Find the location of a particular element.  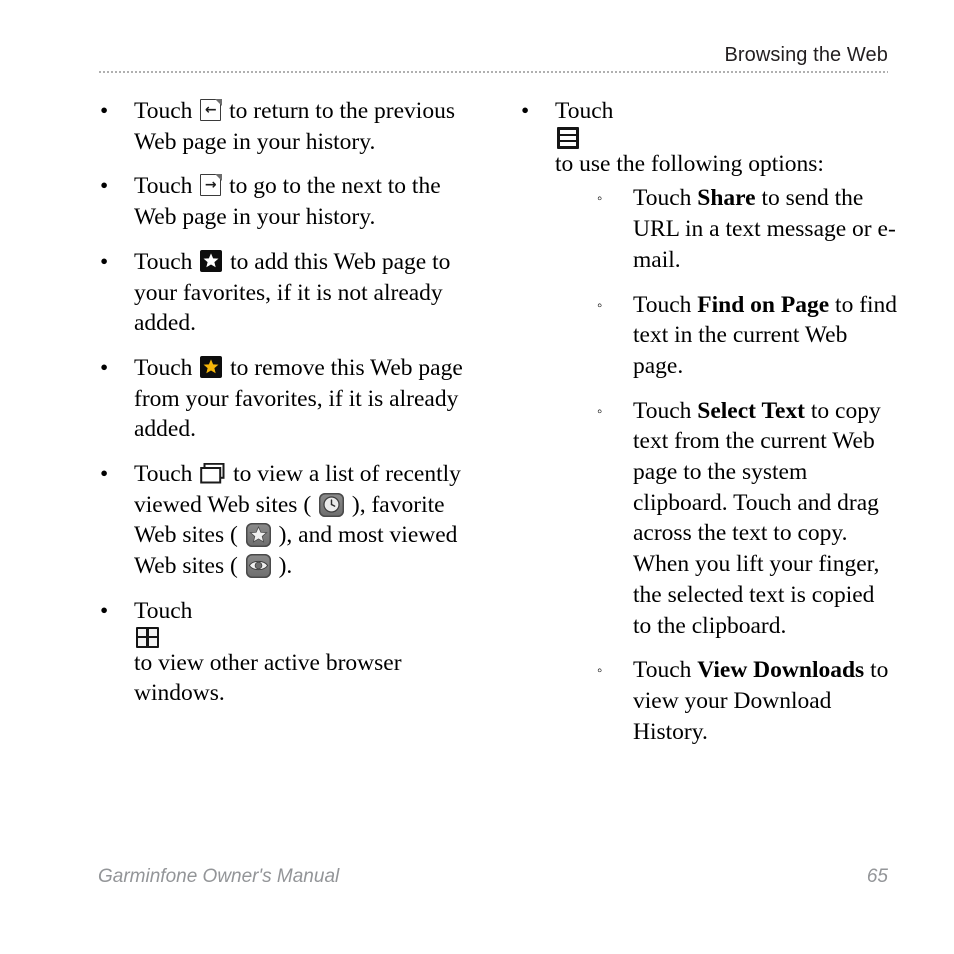

recent-clock-icon is located at coordinates (332, 504).